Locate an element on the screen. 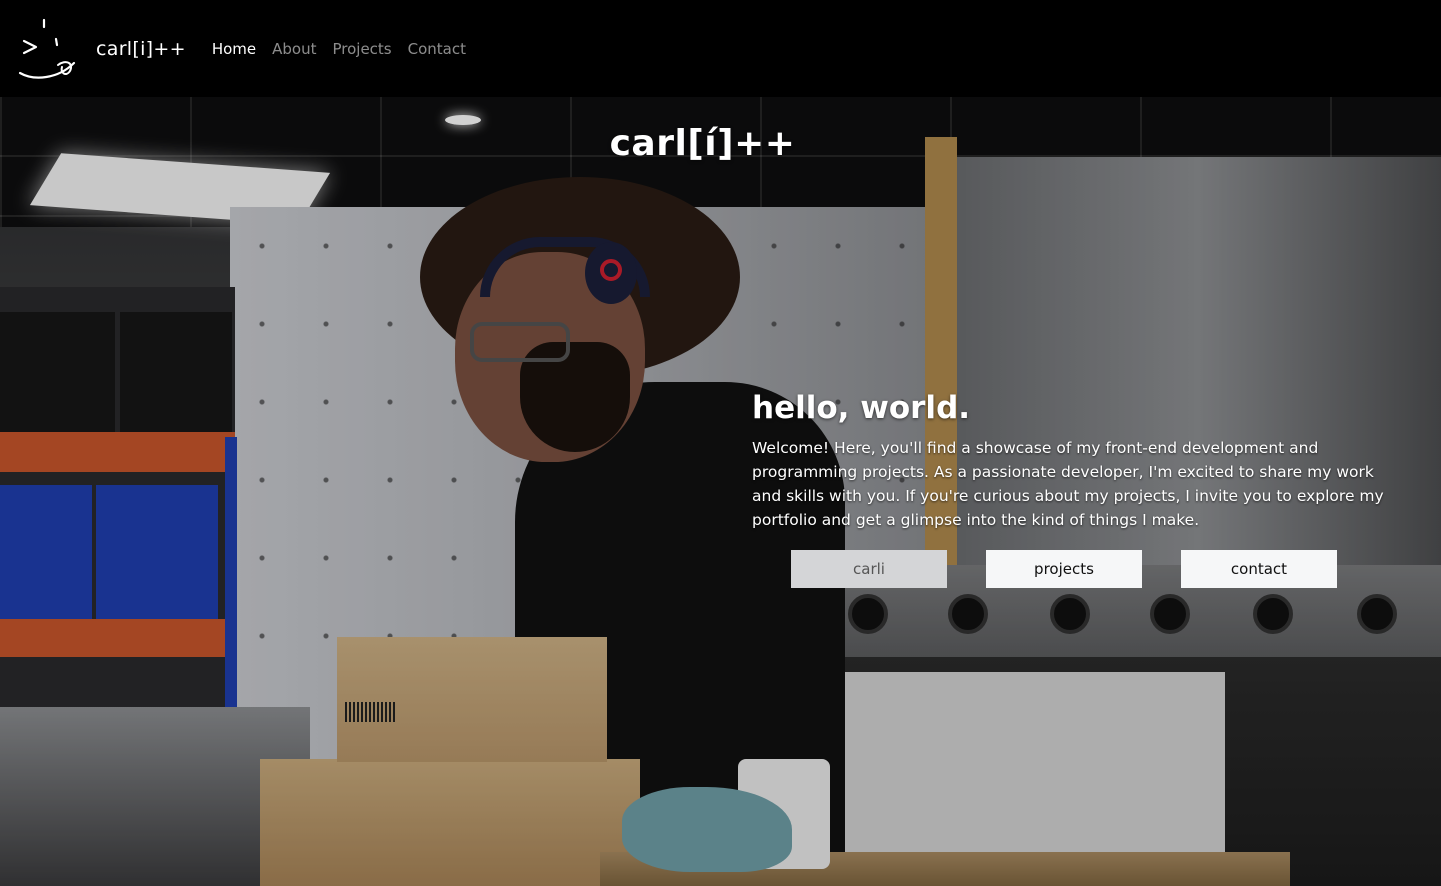 This screenshot has height=886, width=1441. nav-links: Home About Projects Contact is located at coordinates (339, 49).